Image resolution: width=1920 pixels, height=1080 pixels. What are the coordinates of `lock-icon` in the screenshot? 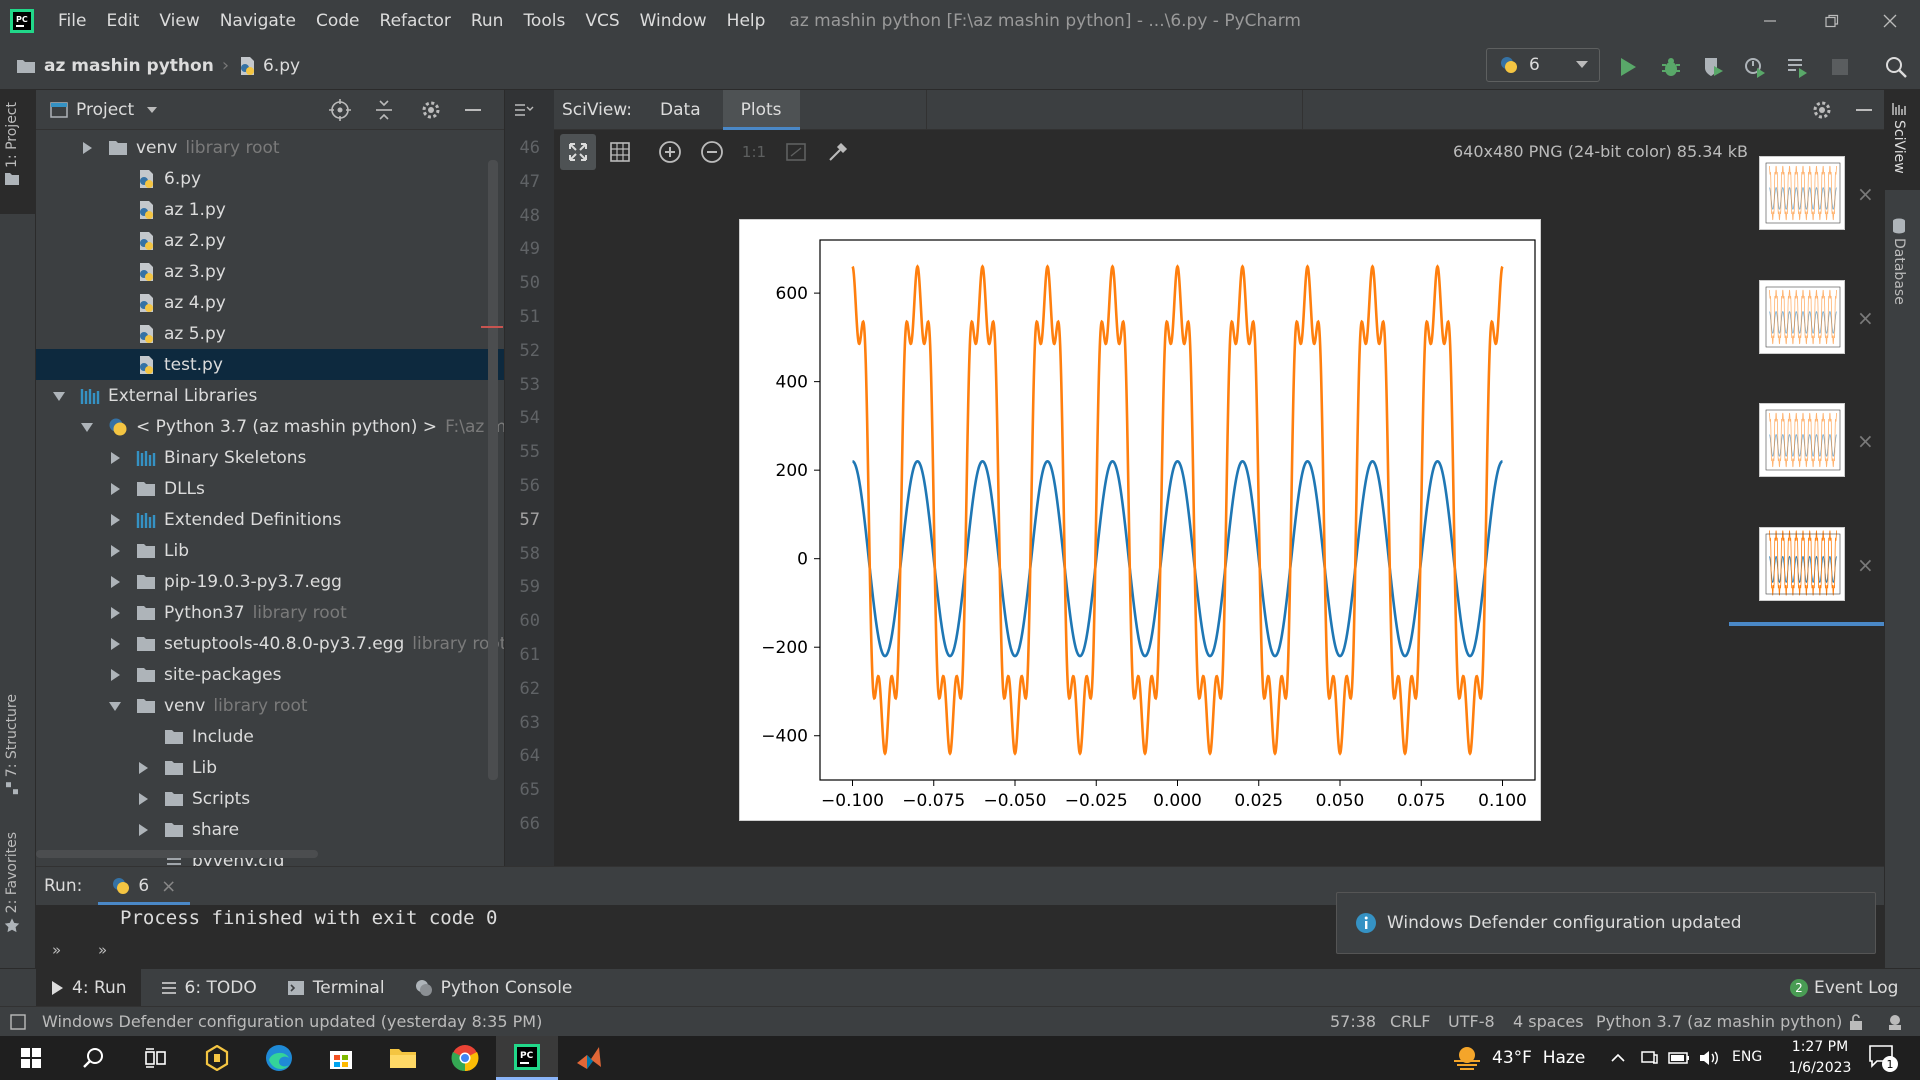 It's located at (1856, 1022).